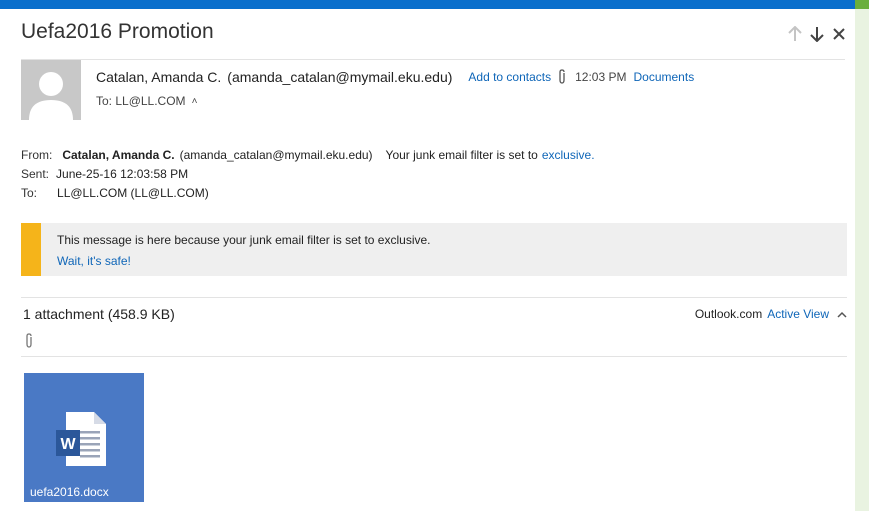 The width and height of the screenshot is (869, 511). Describe the element at coordinates (133, 193) in the screenshot. I see `to-value: LL@LL.COM (LL@LL.COM)` at that location.